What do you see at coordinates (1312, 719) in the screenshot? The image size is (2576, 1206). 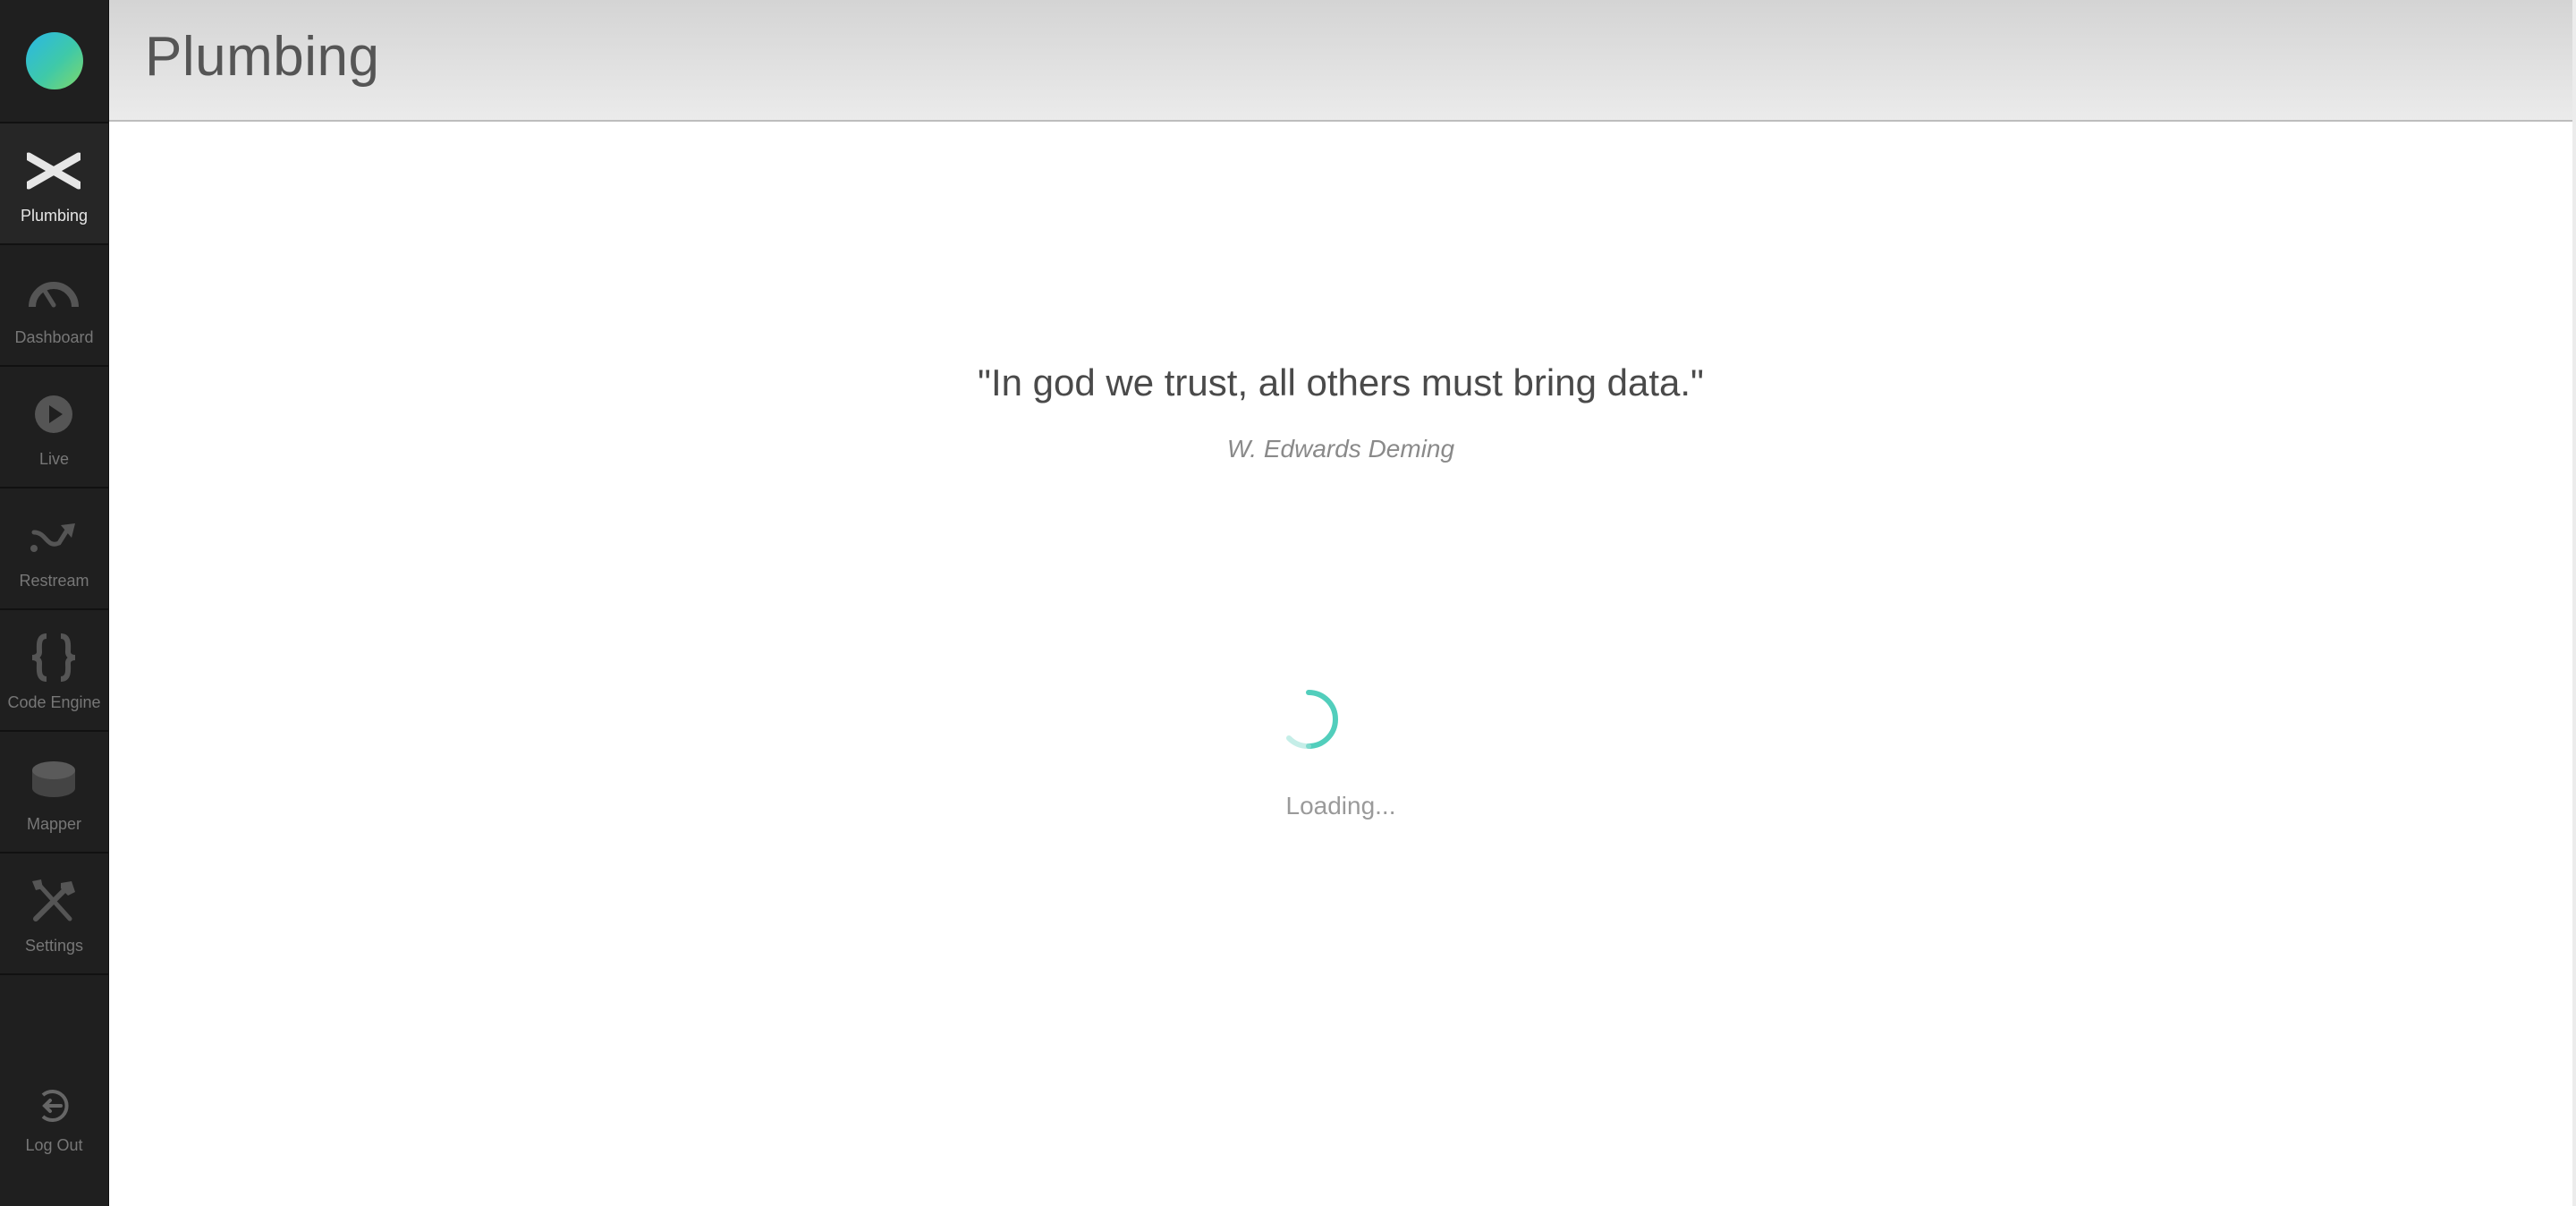 I see `loading-spinner-icon` at bounding box center [1312, 719].